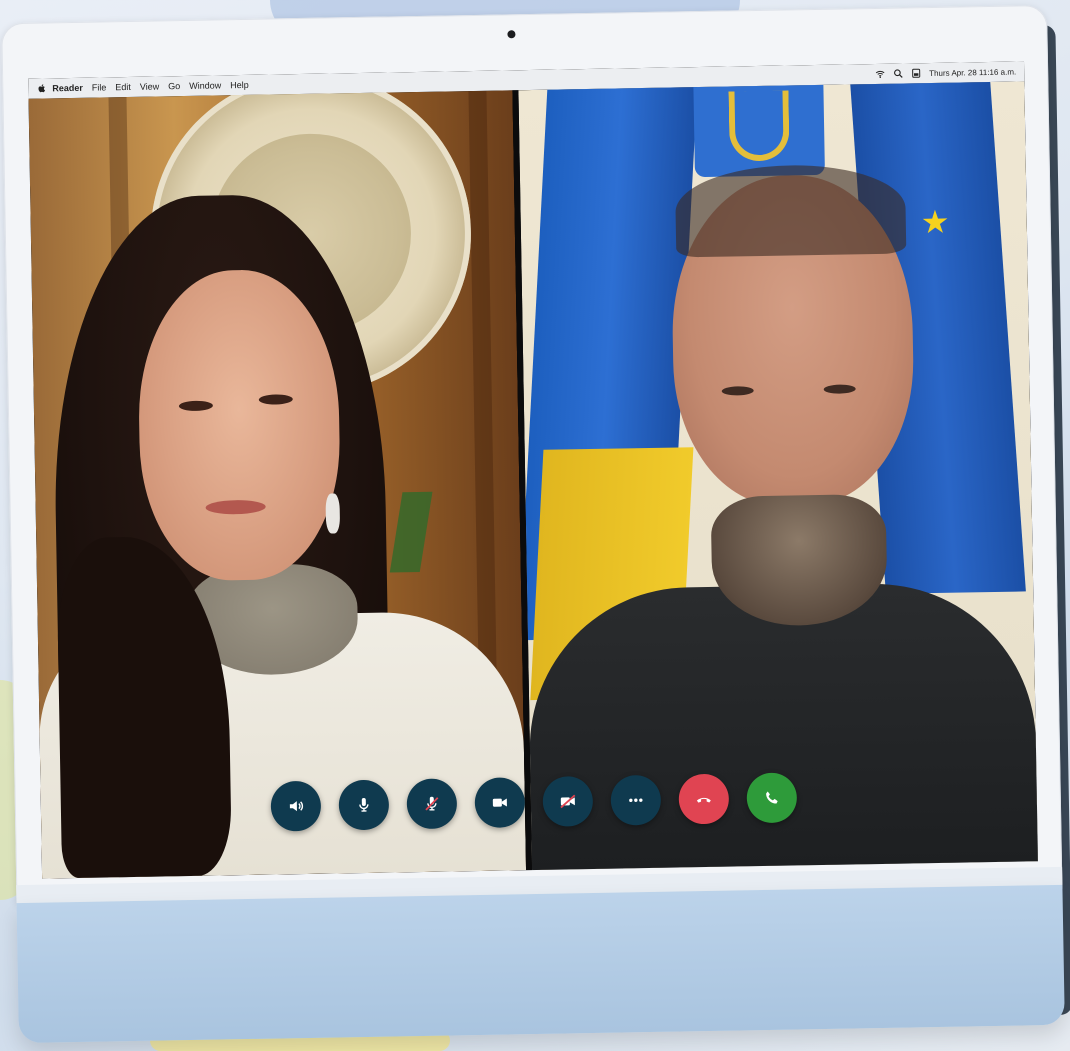 The image size is (1070, 1051). I want to click on camera-off-button, so click(568, 801).